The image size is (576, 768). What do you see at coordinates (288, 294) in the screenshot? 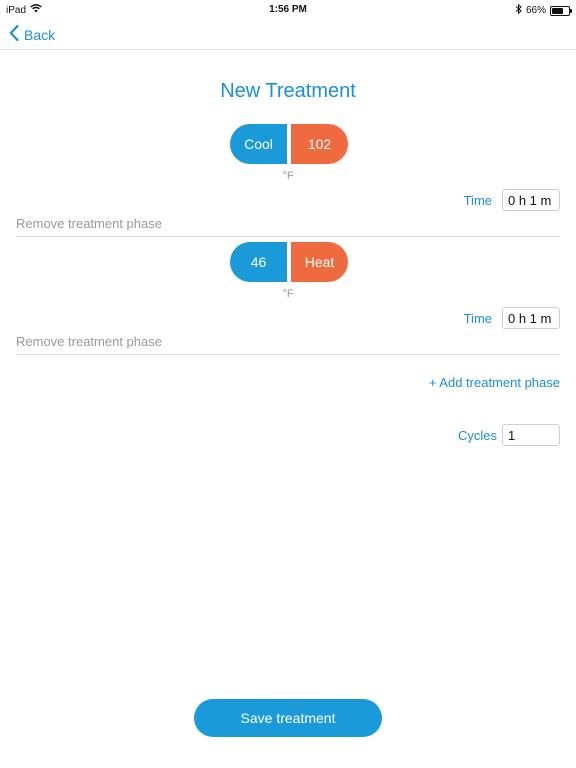
I see `phase-2-unit: °F` at bounding box center [288, 294].